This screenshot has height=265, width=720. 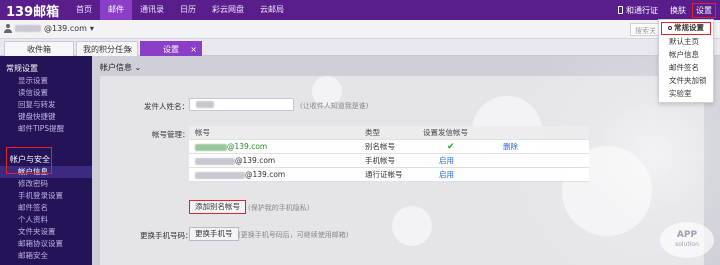 I want to click on section-title: 帐户信息 ⌄, so click(x=120, y=67).